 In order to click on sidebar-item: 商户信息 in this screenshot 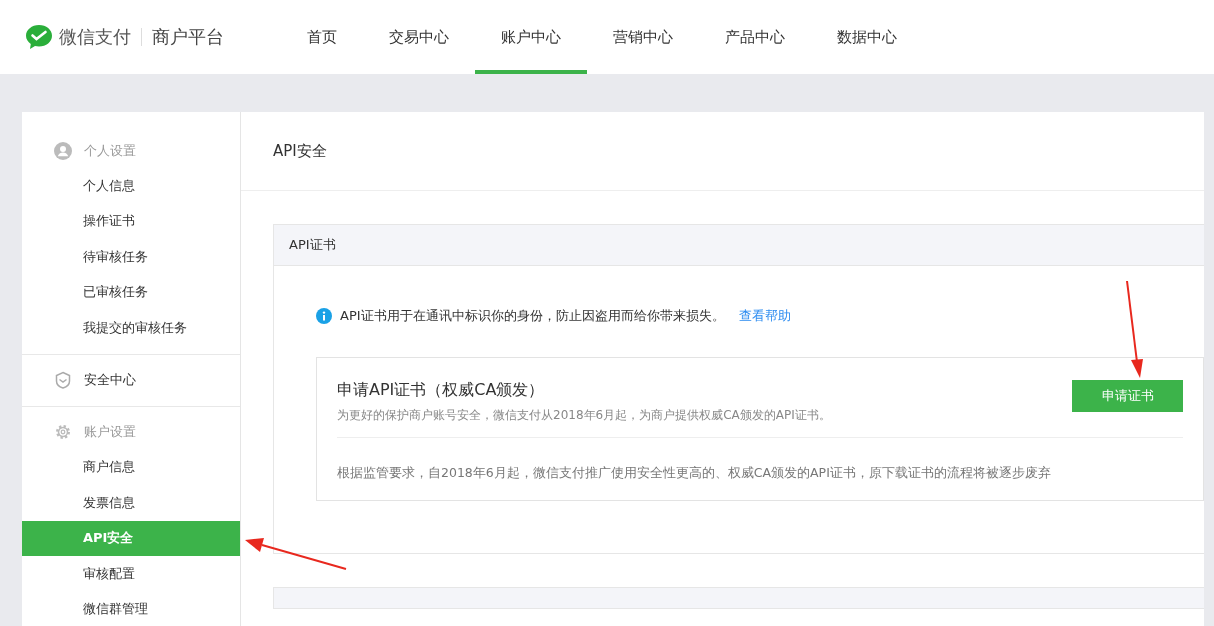, I will do `click(131, 467)`.